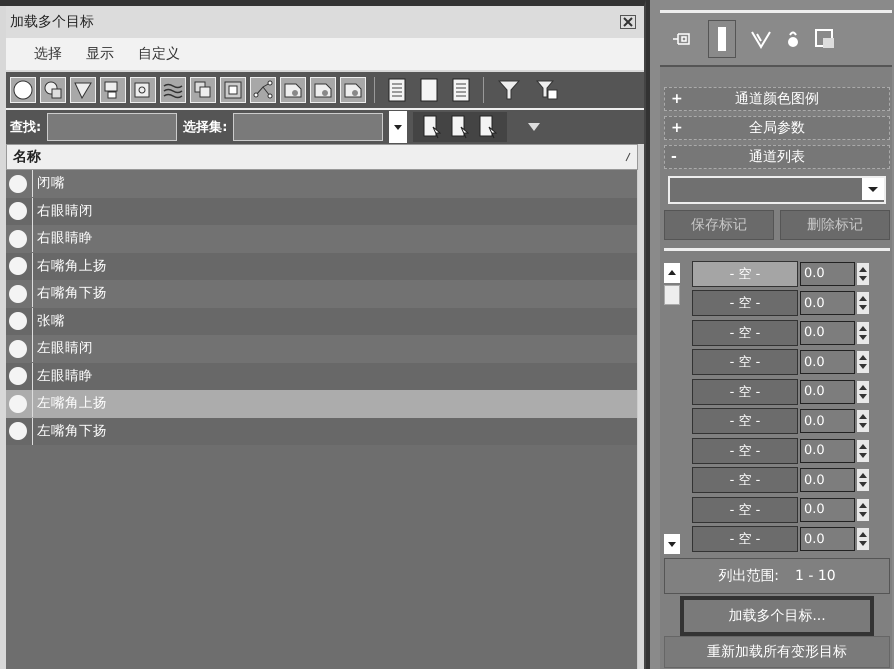 The width and height of the screenshot is (894, 669). Describe the element at coordinates (825, 39) in the screenshot. I see `configure-icon` at that location.